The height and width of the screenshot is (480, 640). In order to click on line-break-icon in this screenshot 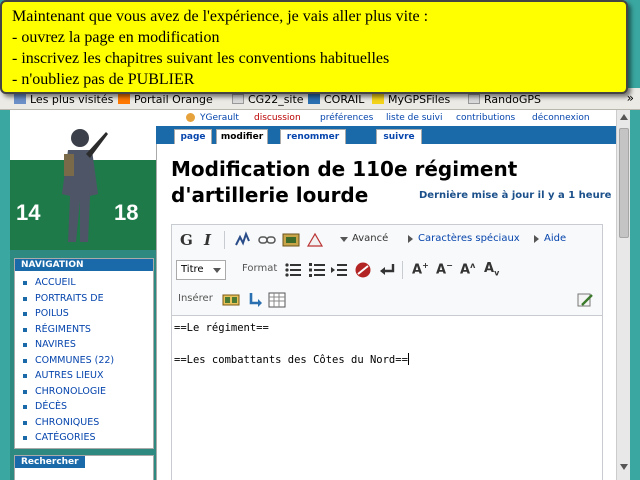, I will do `click(387, 270)`.